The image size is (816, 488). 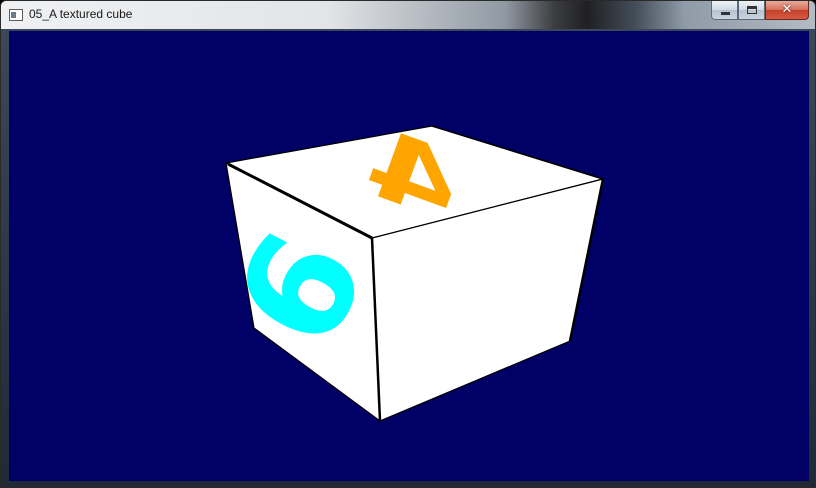 I want to click on caption-buttons: ✕, so click(x=760, y=11).